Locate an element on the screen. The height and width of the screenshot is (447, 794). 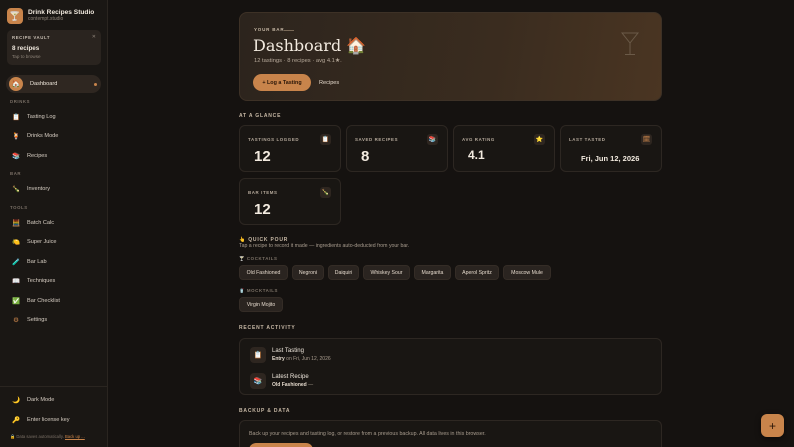
sidebar-item-label: Recipes is located at coordinates (37, 156).